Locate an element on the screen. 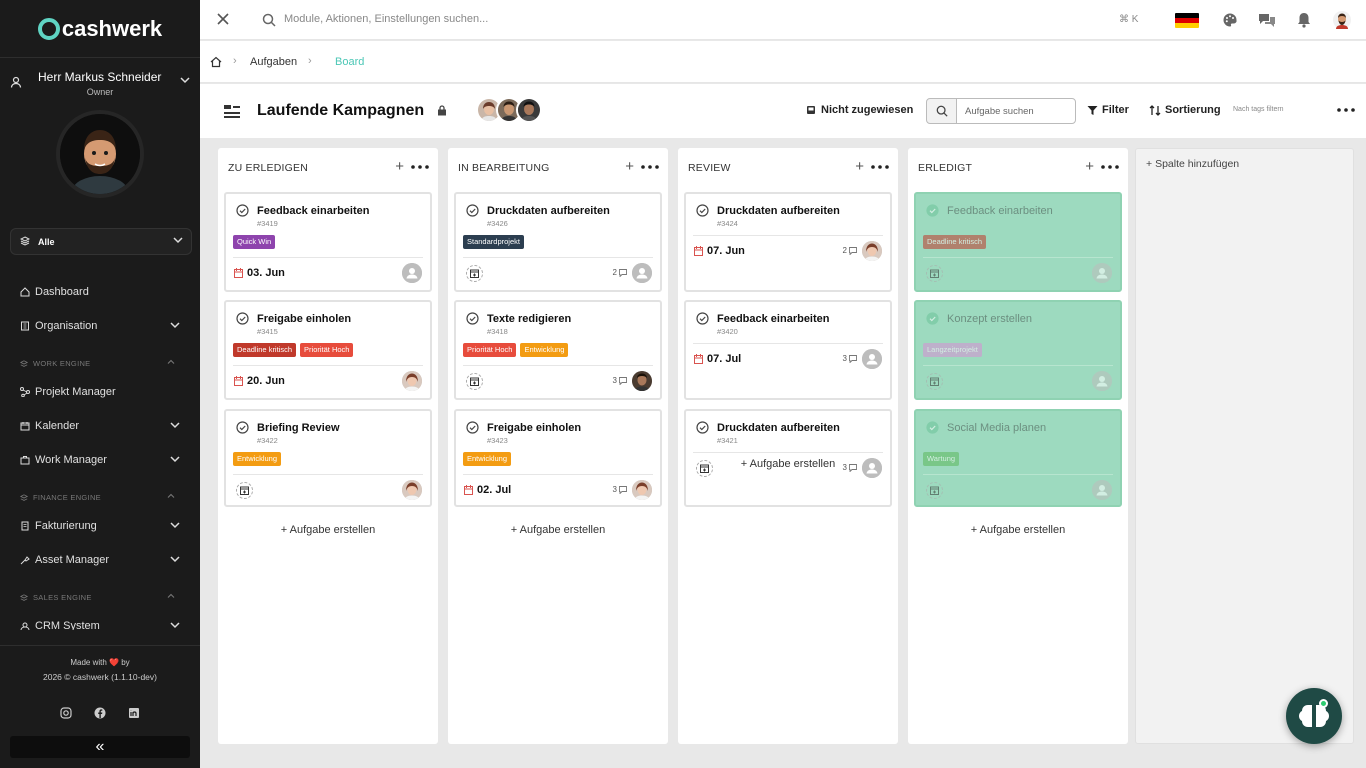  chat-icon is located at coordinates (1267, 20).